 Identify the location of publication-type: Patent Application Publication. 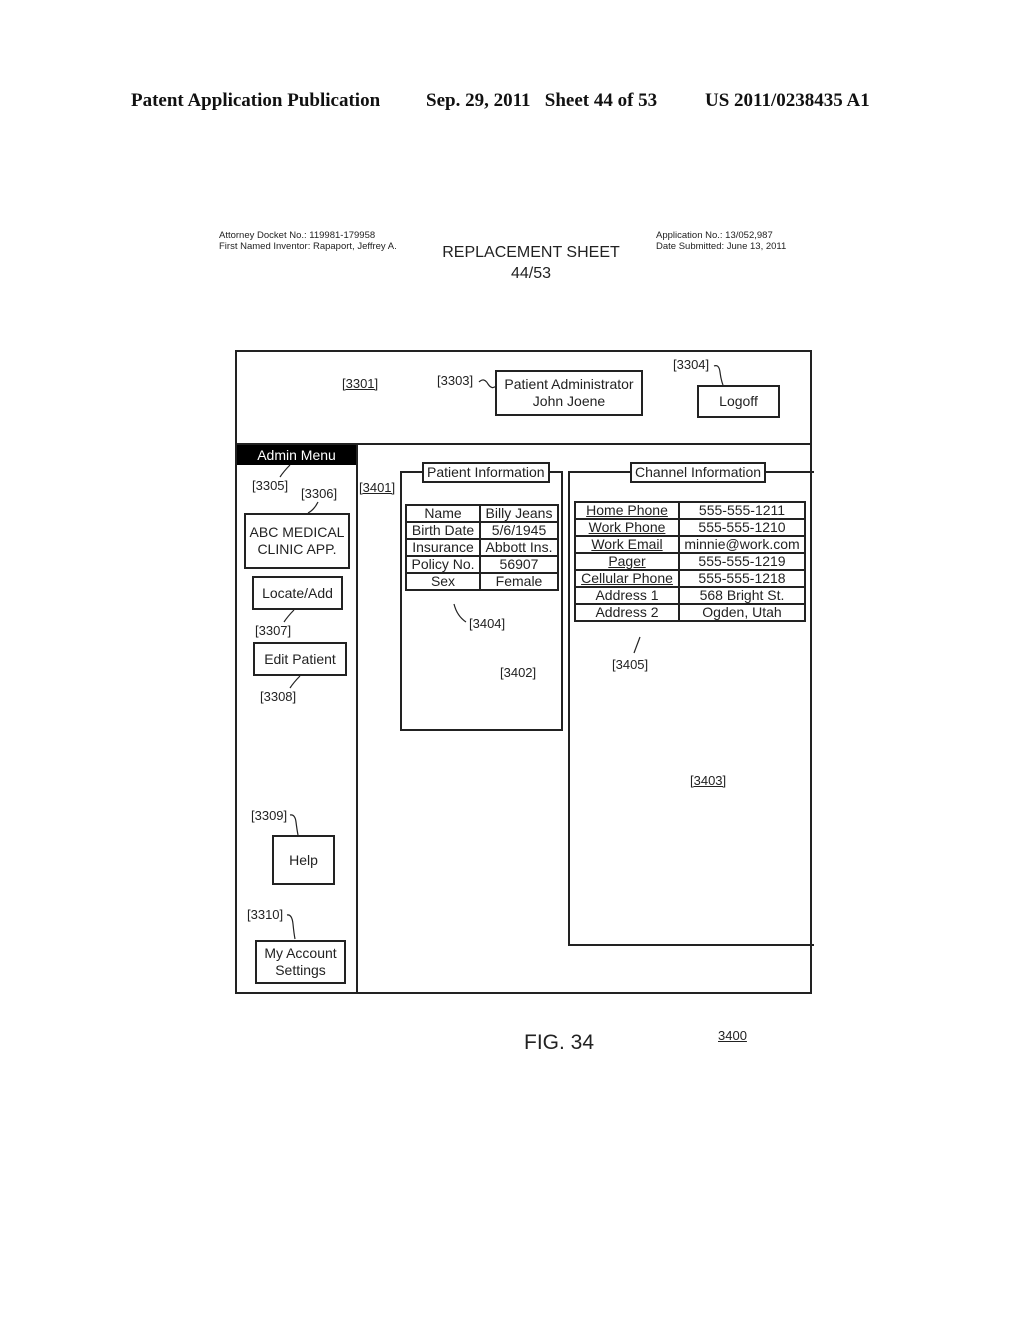
(256, 100).